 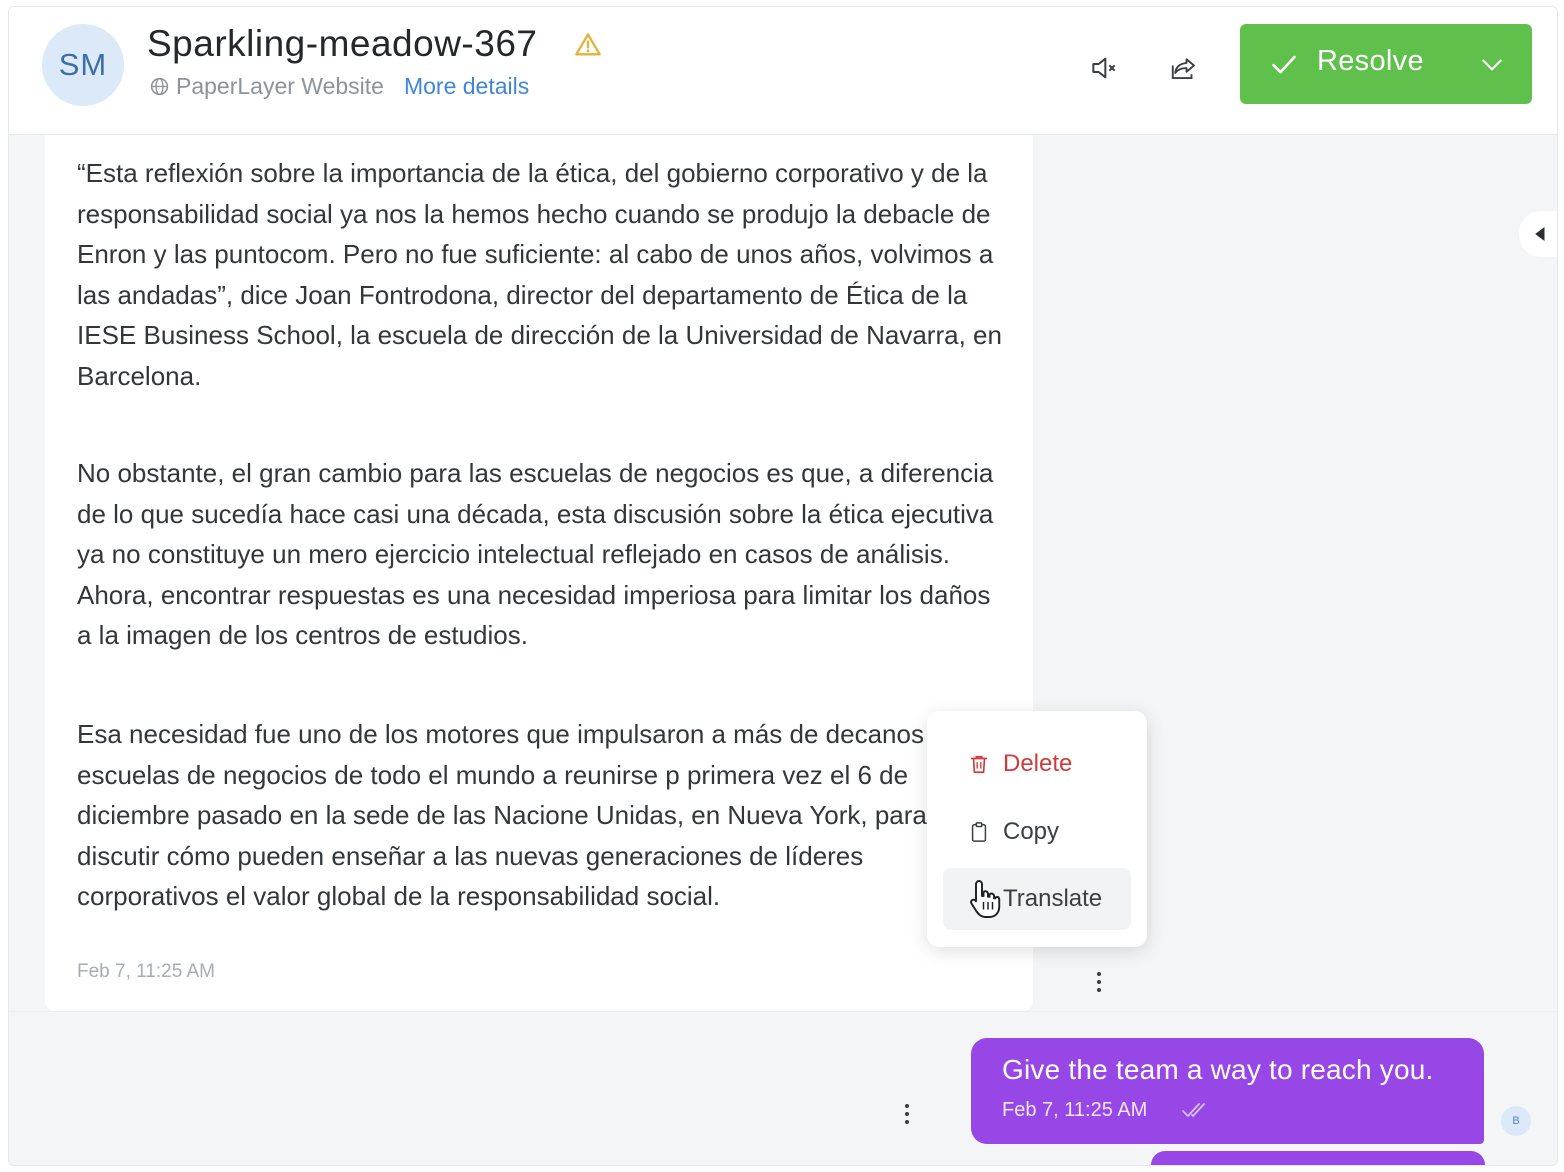 I want to click on clipboard-icon, so click(x=979, y=832).